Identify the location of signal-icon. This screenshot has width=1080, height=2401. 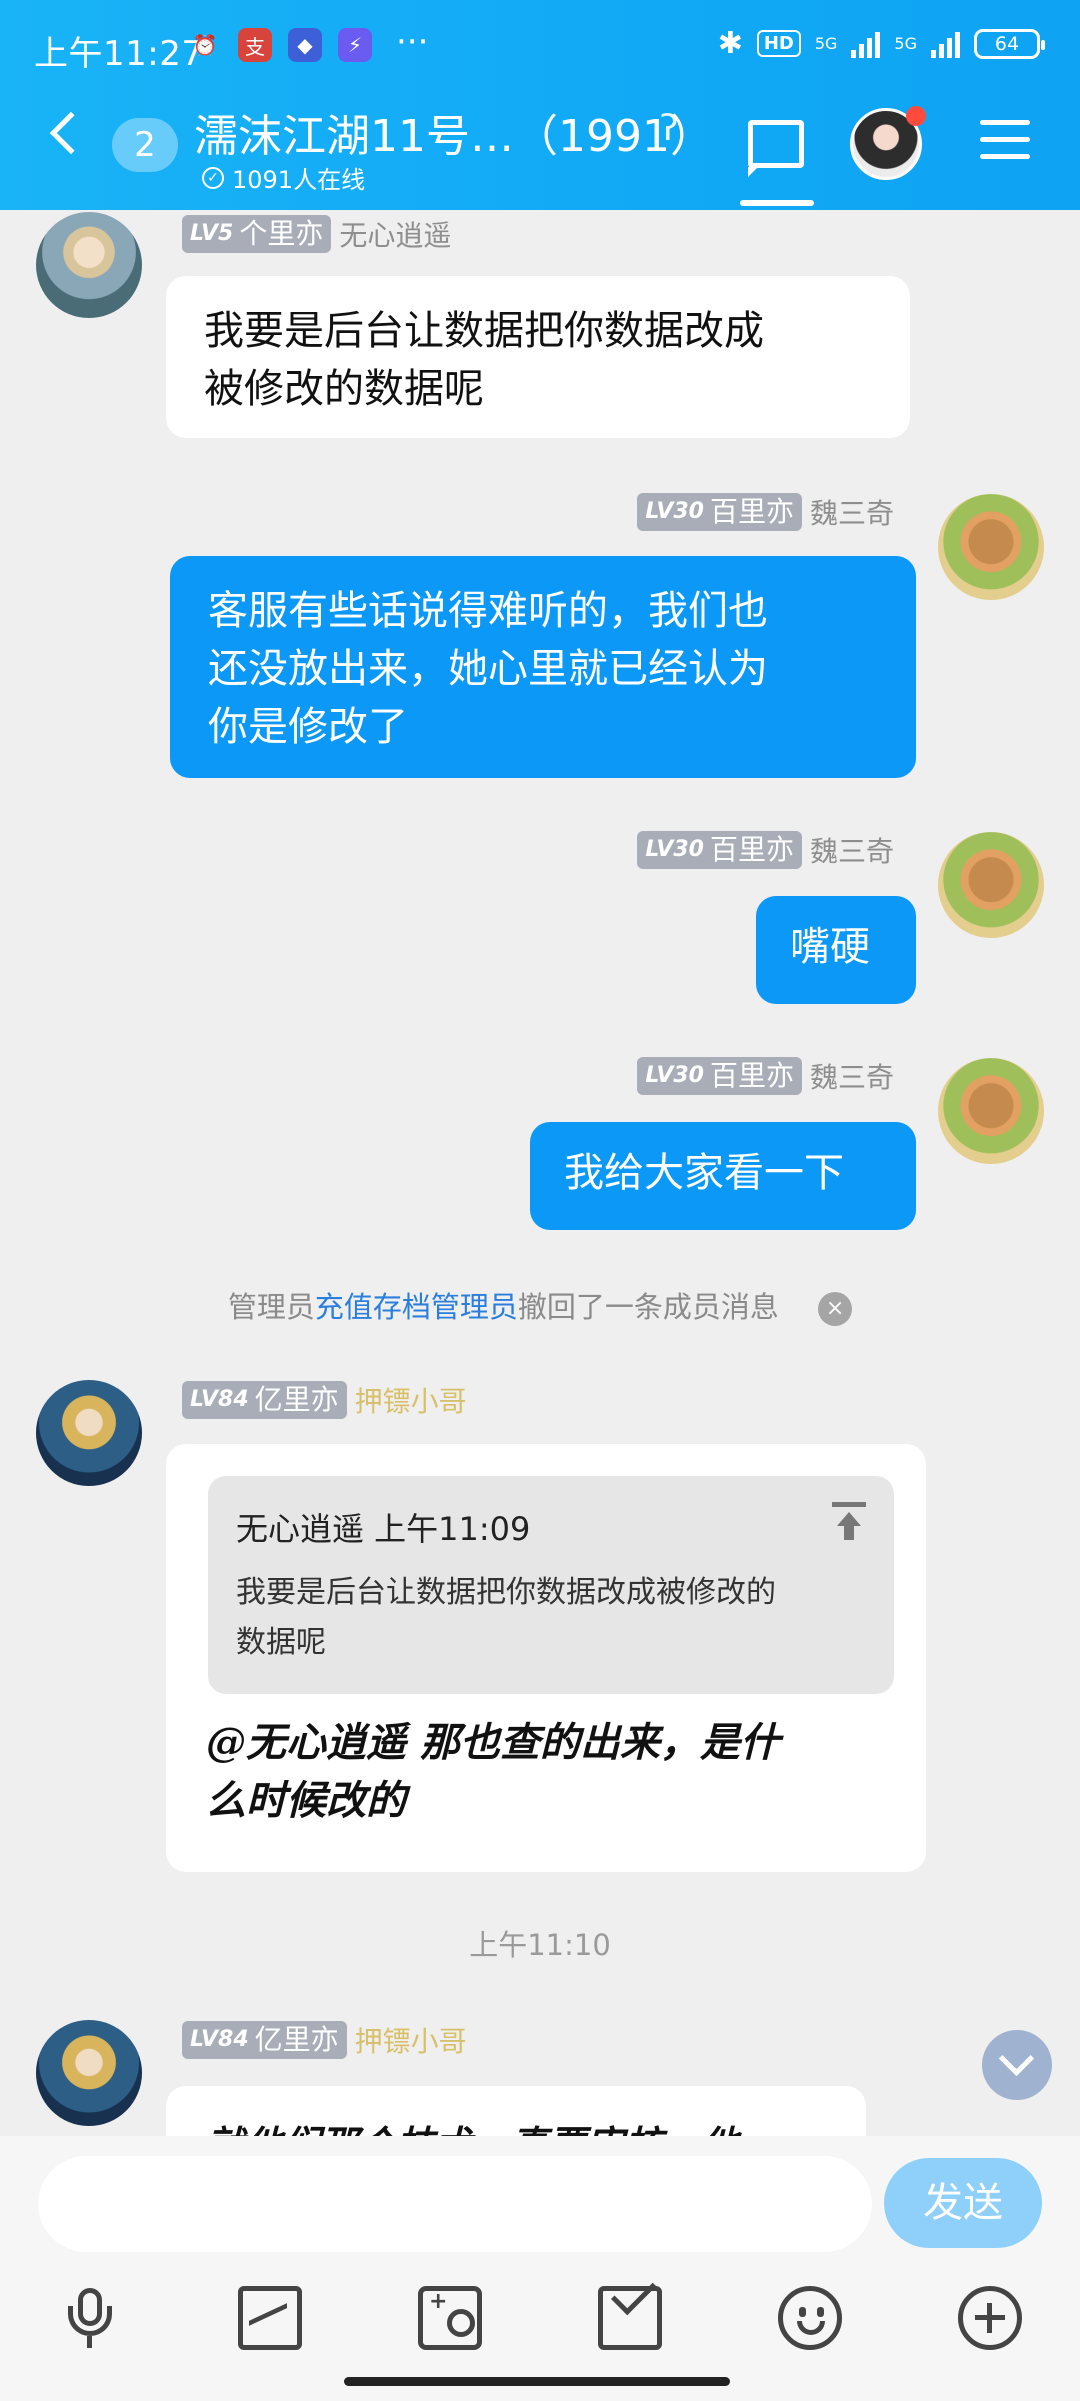
(866, 44).